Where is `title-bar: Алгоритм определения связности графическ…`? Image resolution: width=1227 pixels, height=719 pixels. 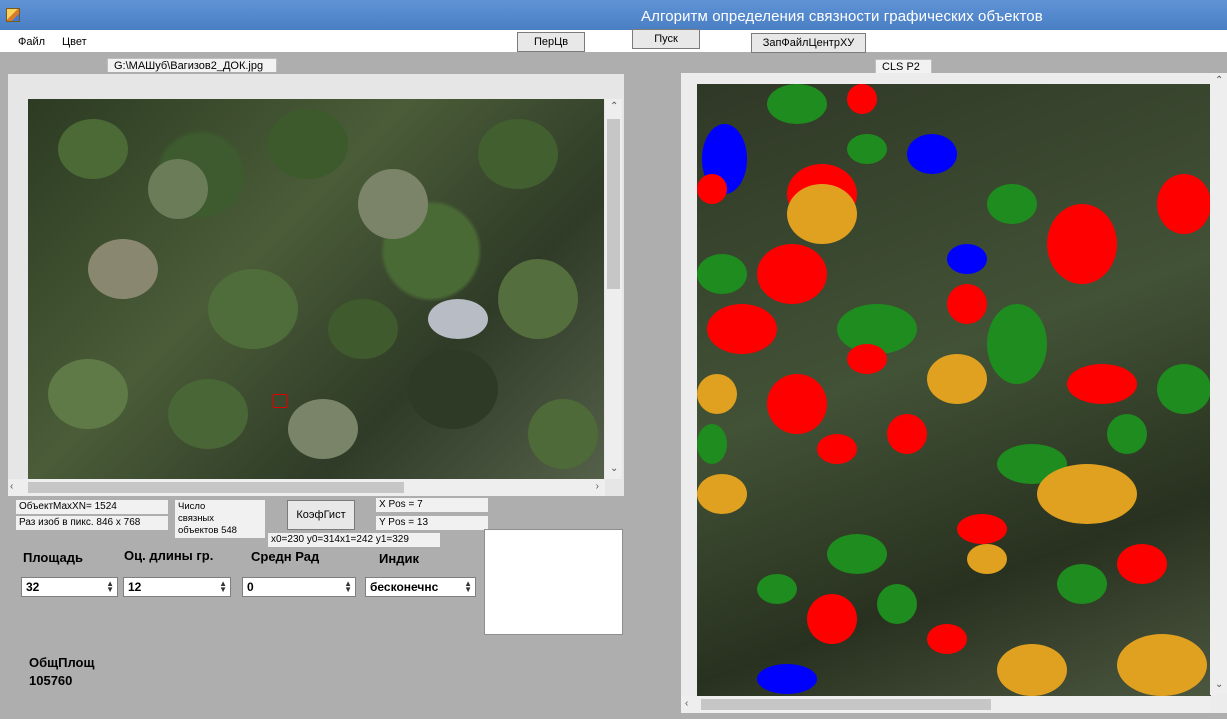
title-bar: Алгоритм определения связности графическ… is located at coordinates (613, 15).